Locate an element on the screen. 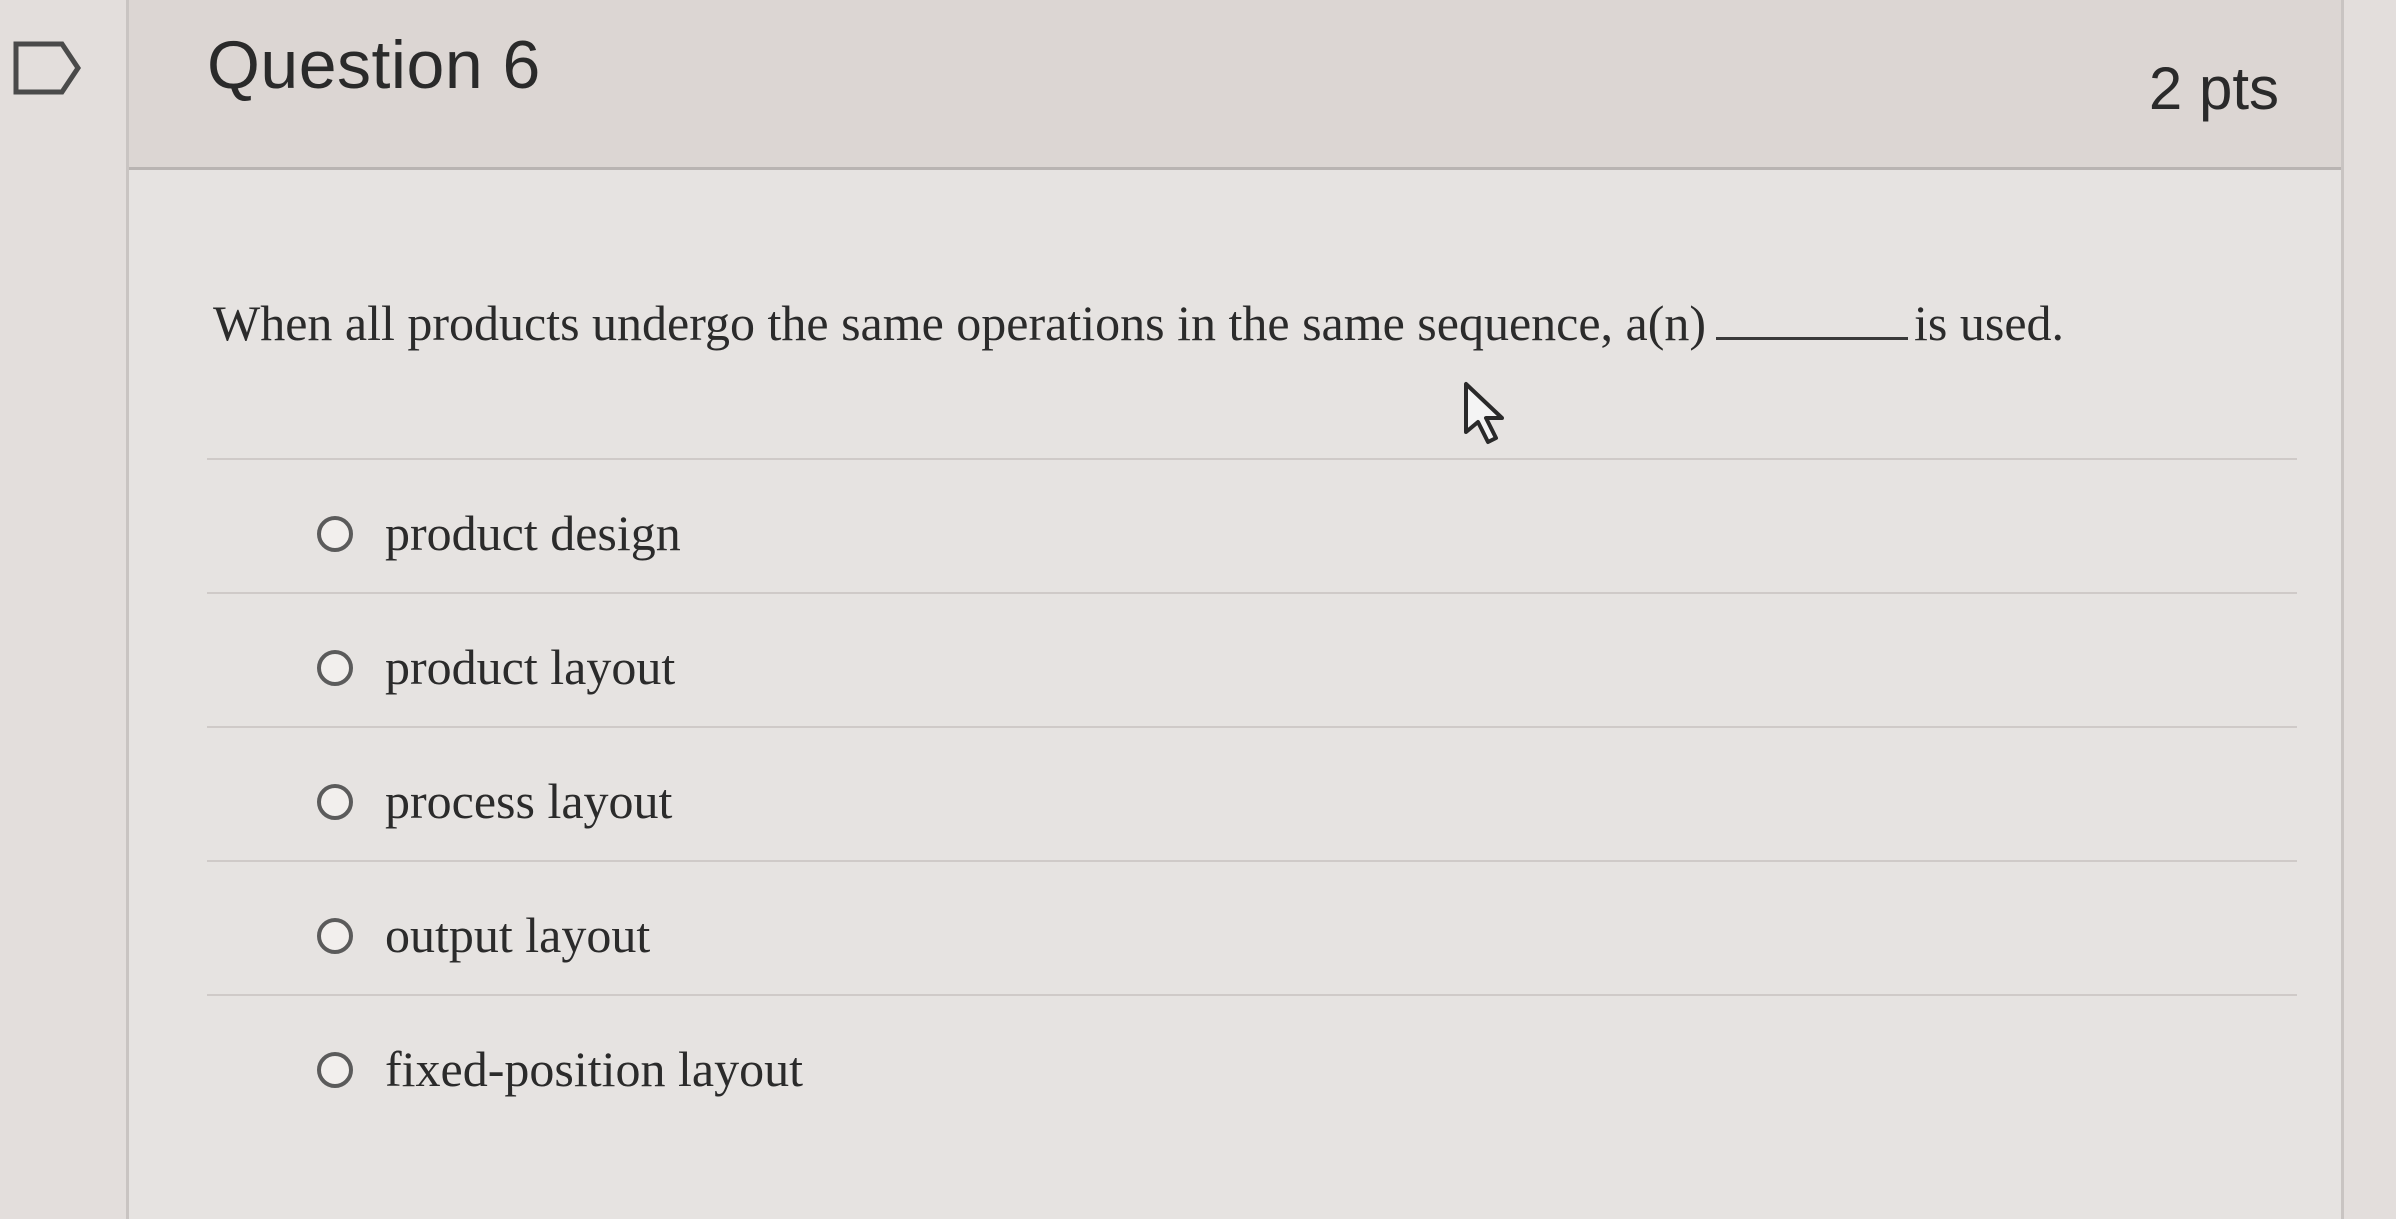 This screenshot has width=2396, height=1219. answer-option: fixed-position layout is located at coordinates (1252, 1061).